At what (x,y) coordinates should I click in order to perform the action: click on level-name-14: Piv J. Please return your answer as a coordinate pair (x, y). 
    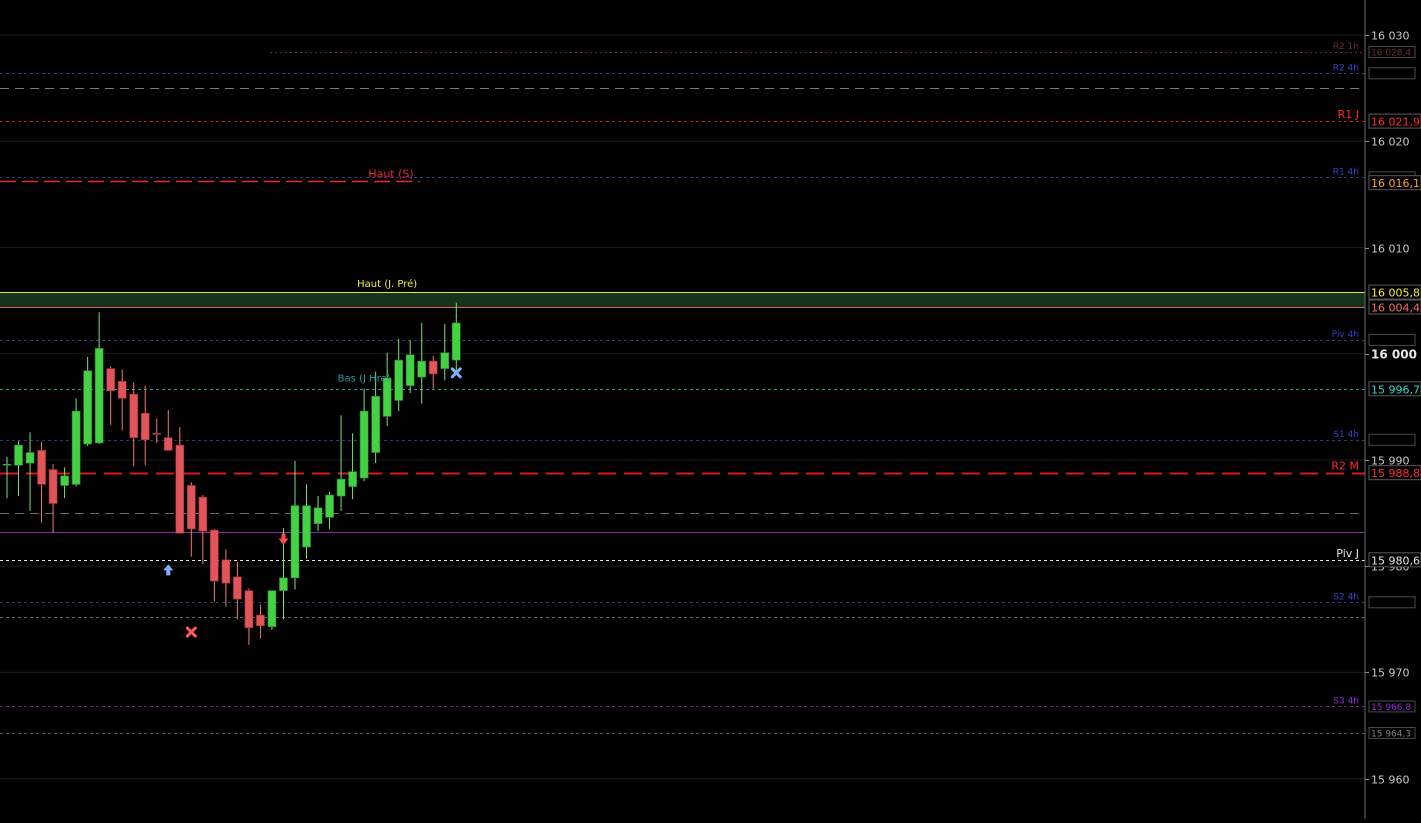
    Looking at the image, I should click on (1347, 553).